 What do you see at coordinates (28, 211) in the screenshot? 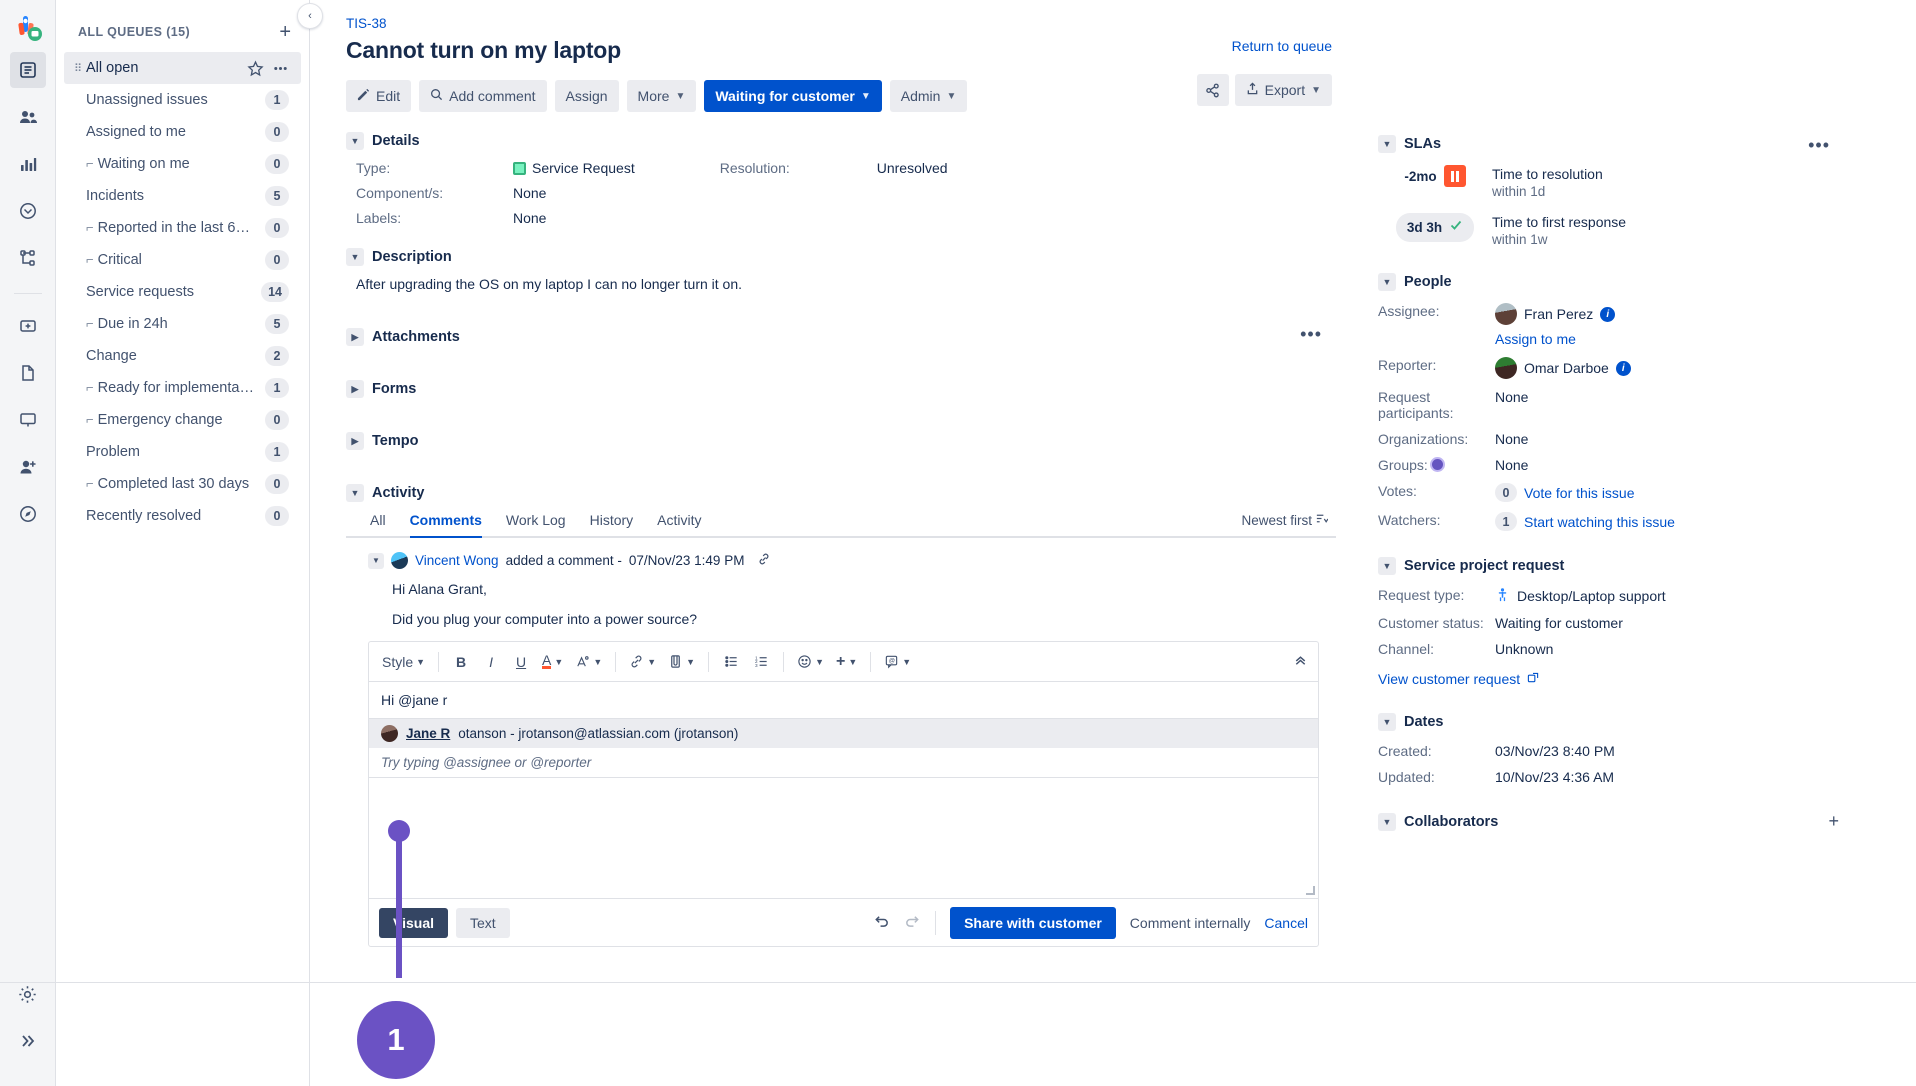
I see `rail-item-sla-clock` at bounding box center [28, 211].